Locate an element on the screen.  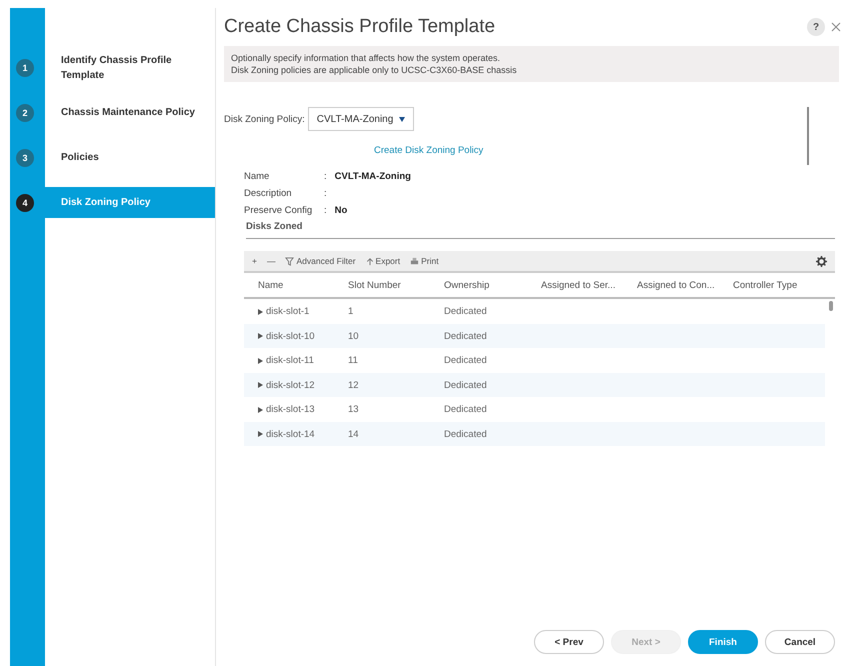
table-row: disk-slot-14 14 Dedicated is located at coordinates (534, 434).